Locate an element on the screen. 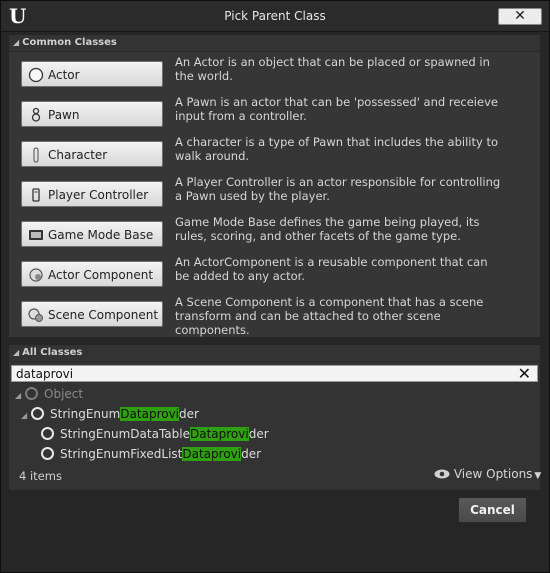 The width and height of the screenshot is (550, 573). actor-button-label: Actor is located at coordinates (64, 75).